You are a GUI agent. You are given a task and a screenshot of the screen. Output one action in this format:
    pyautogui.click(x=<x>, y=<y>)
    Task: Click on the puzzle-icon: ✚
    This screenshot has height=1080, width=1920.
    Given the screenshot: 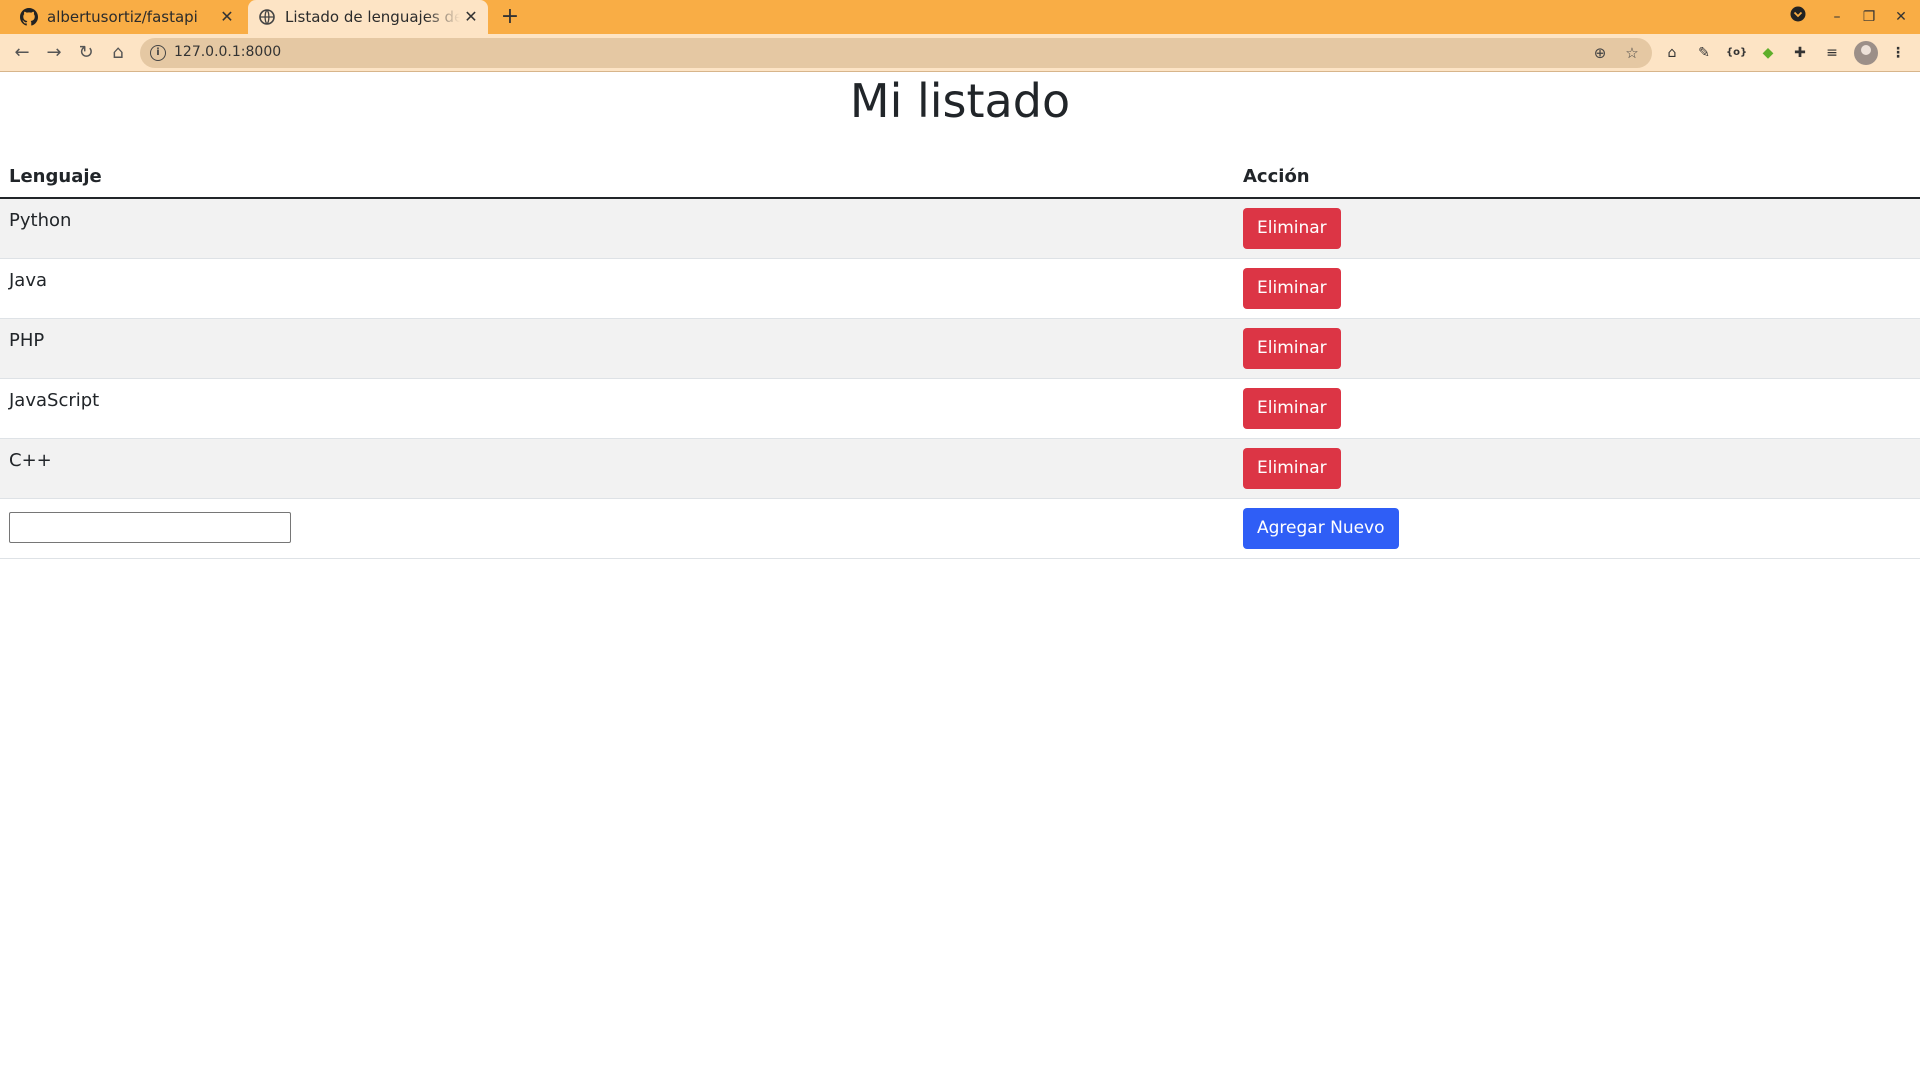 What is the action you would take?
    pyautogui.click(x=1800, y=53)
    